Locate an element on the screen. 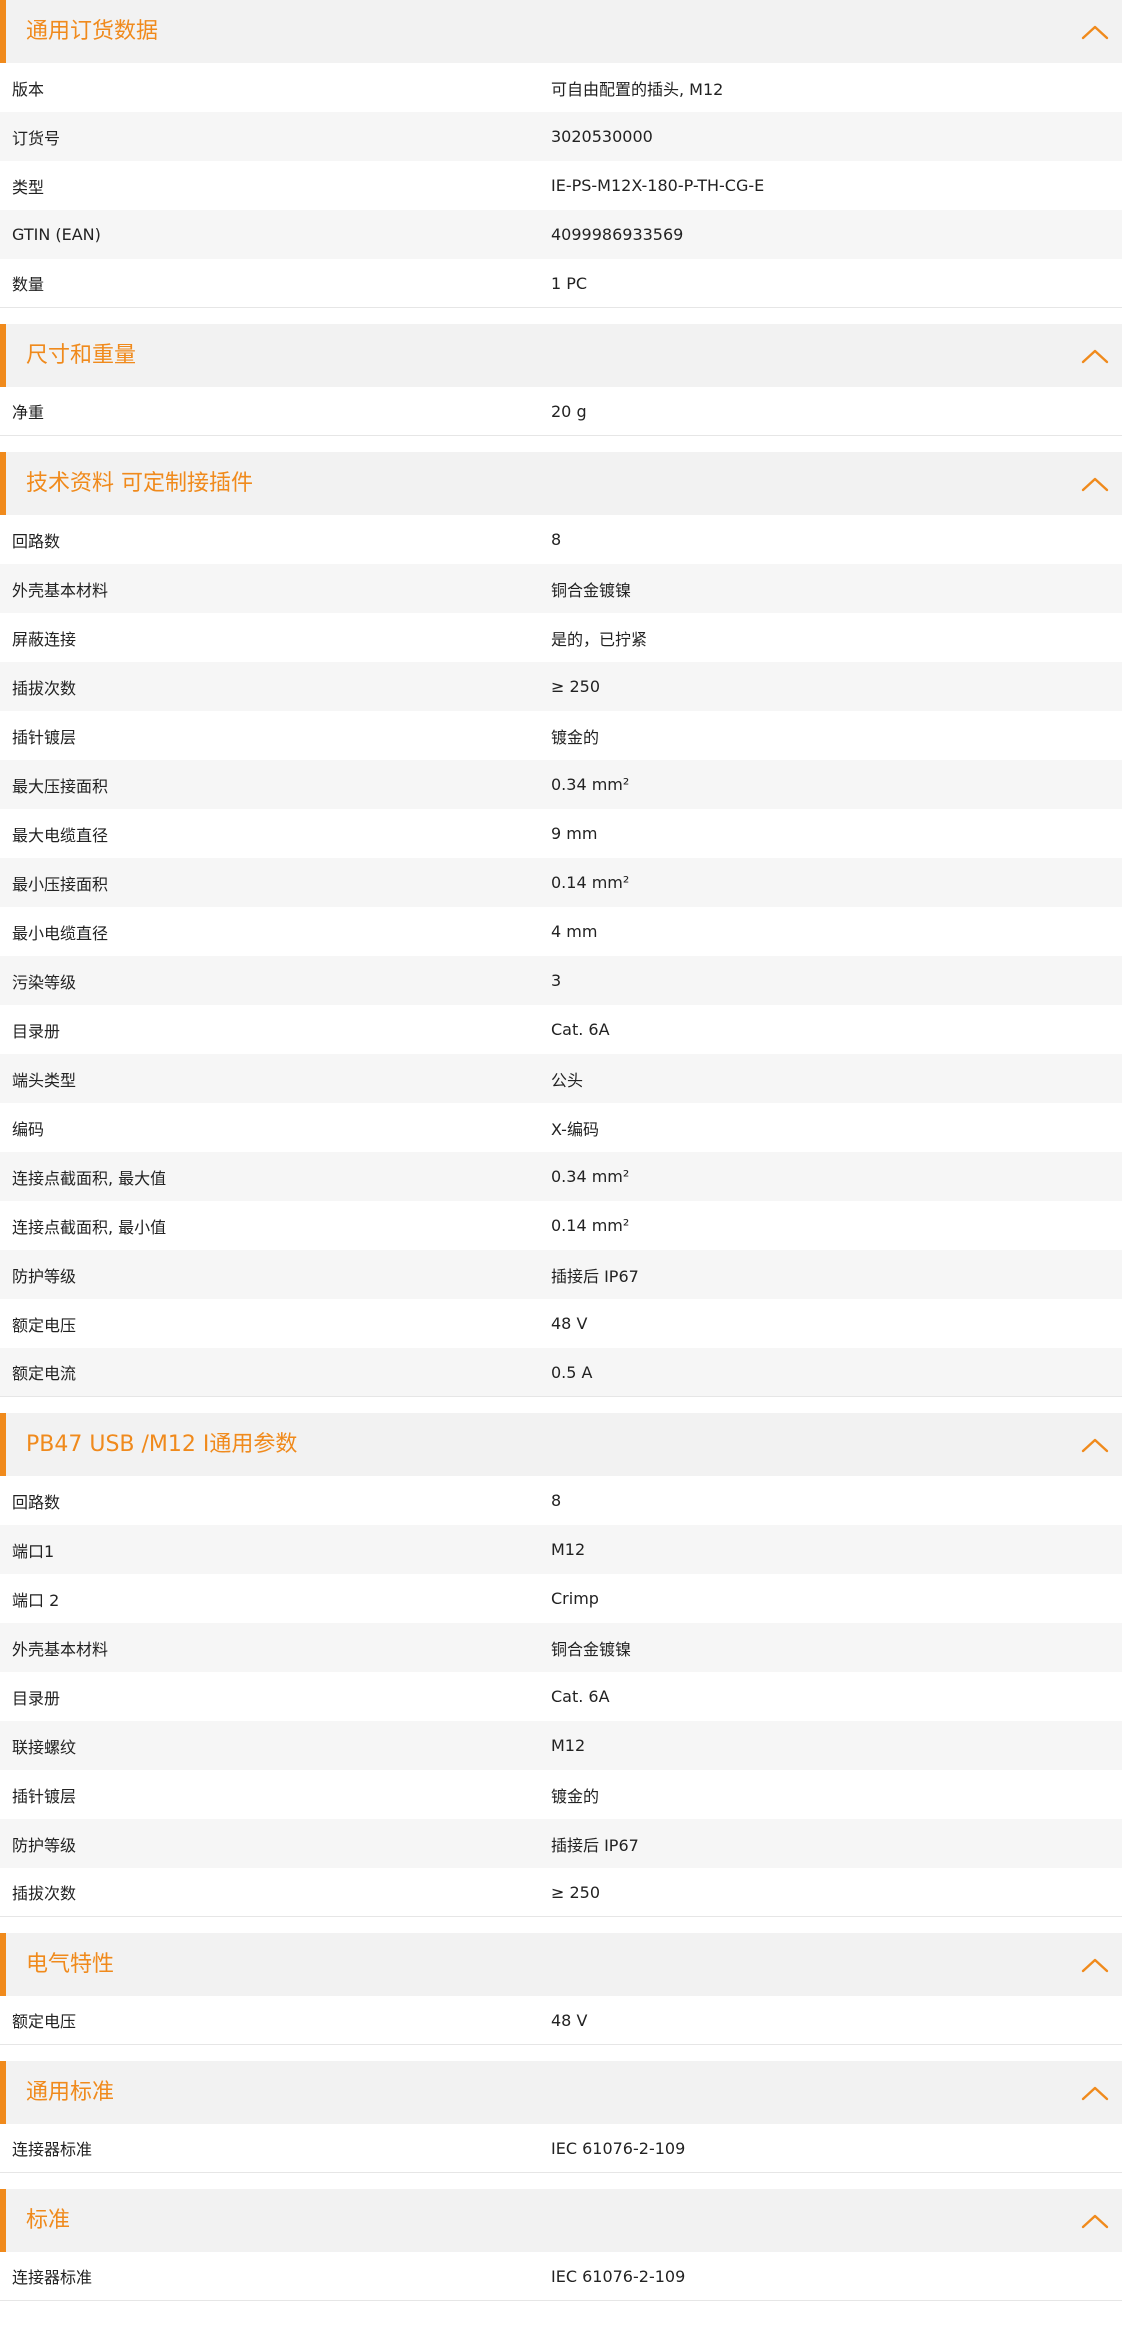  spec-label: 版本 is located at coordinates (28, 89).